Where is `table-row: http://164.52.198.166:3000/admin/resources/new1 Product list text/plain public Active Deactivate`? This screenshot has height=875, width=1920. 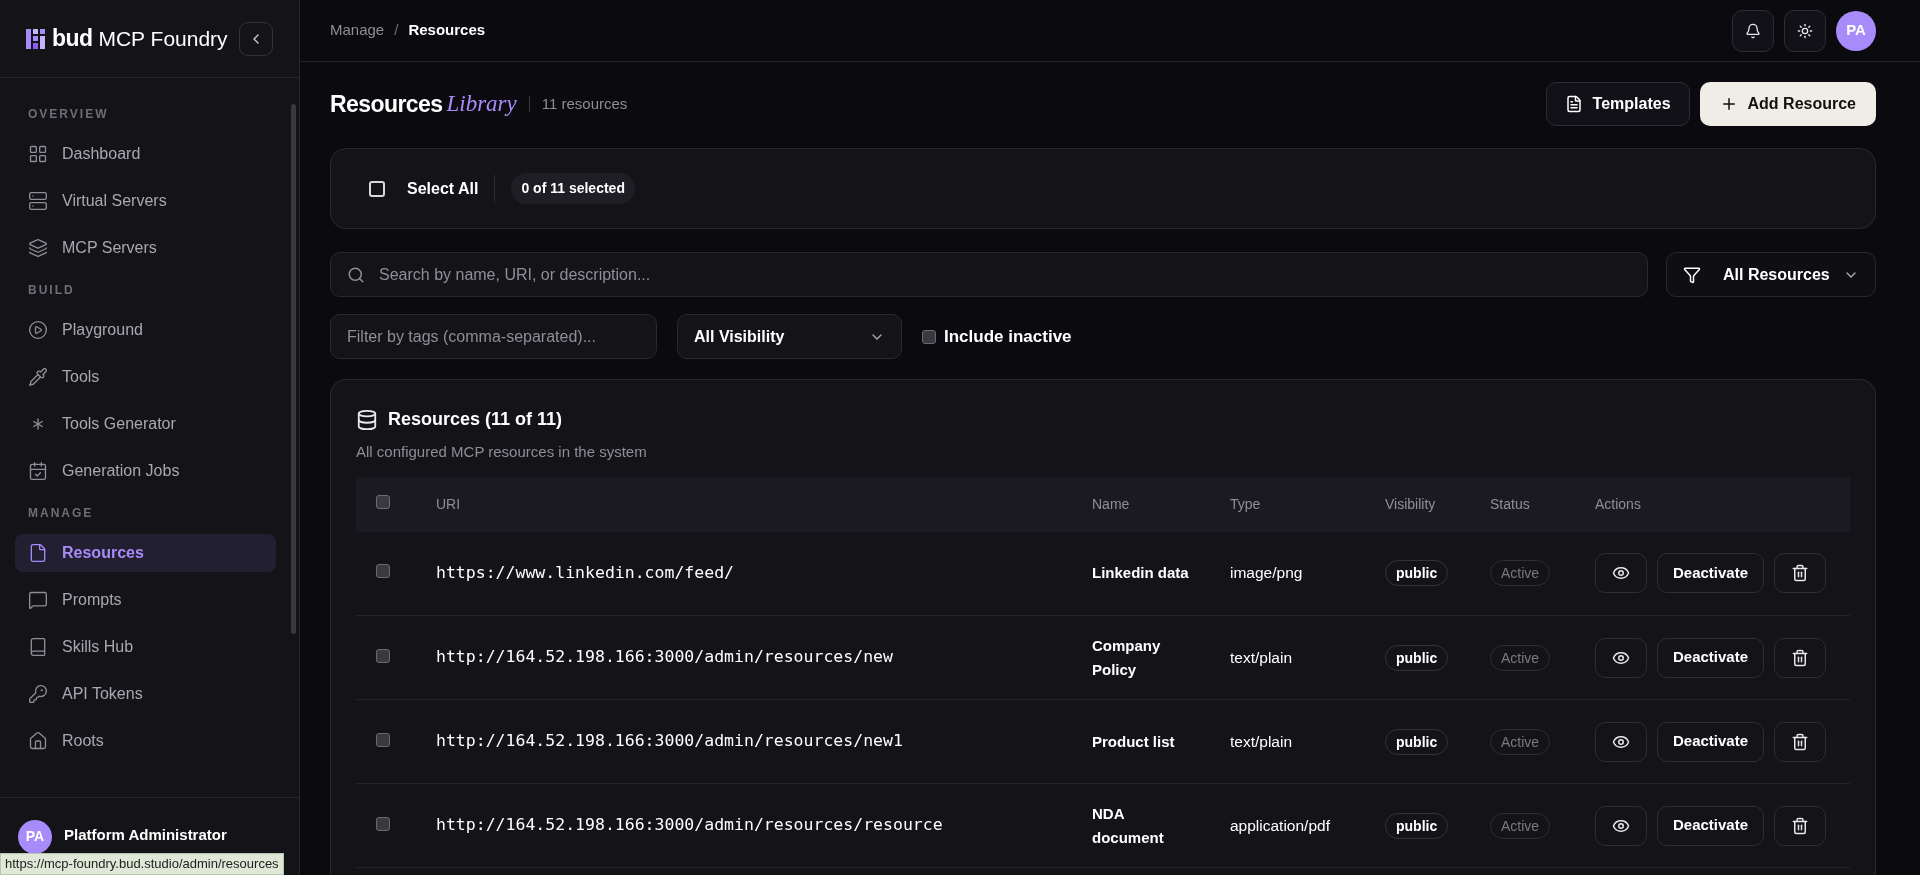
table-row: http://164.52.198.166:3000/admin/resources/new1 Product list text/plain public Active Deactivate is located at coordinates (1103, 741).